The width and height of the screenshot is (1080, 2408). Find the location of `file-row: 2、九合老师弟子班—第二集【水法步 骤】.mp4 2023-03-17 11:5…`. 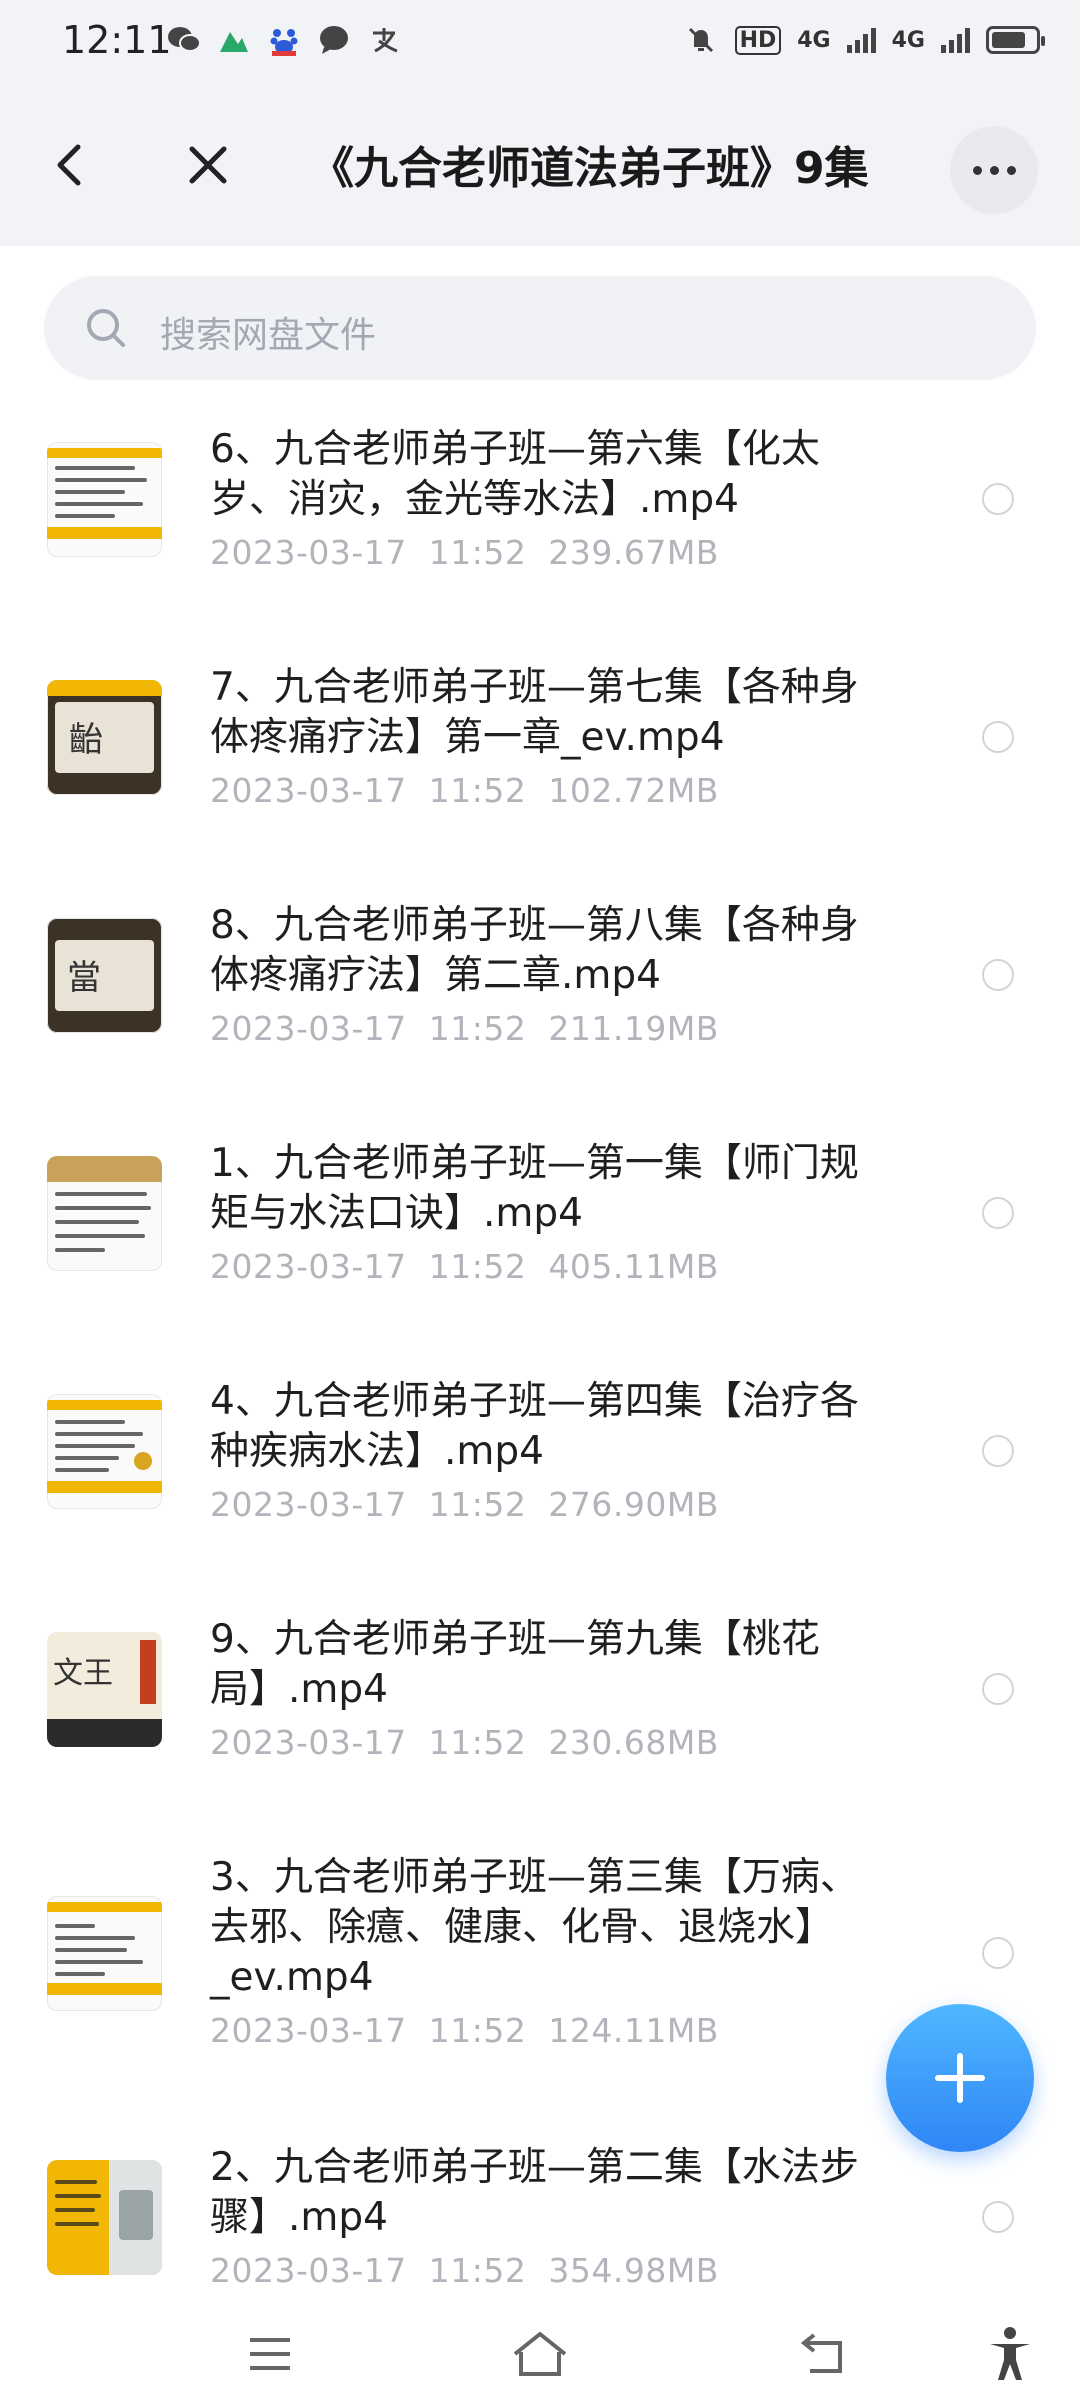

file-row: 2、九合老师弟子班—第二集【水法步 骤】.mp4 2023-03-17 11:5… is located at coordinates (540, 2204).